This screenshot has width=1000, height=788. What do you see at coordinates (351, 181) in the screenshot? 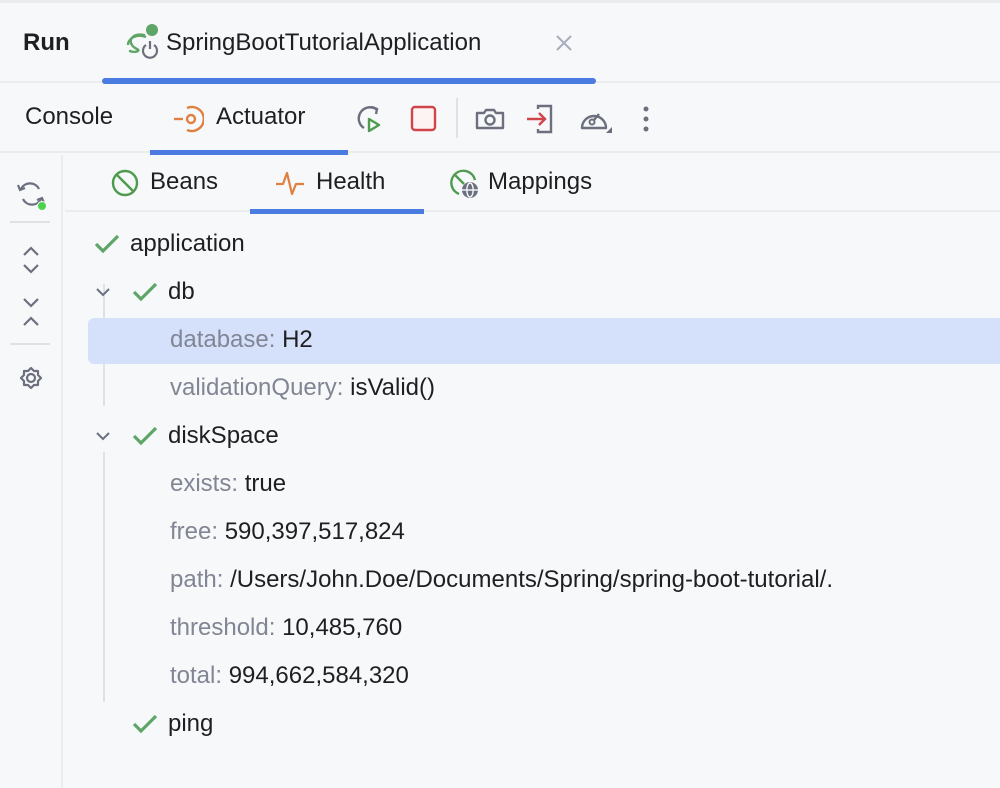
I see `tab-health-label: Health` at bounding box center [351, 181].